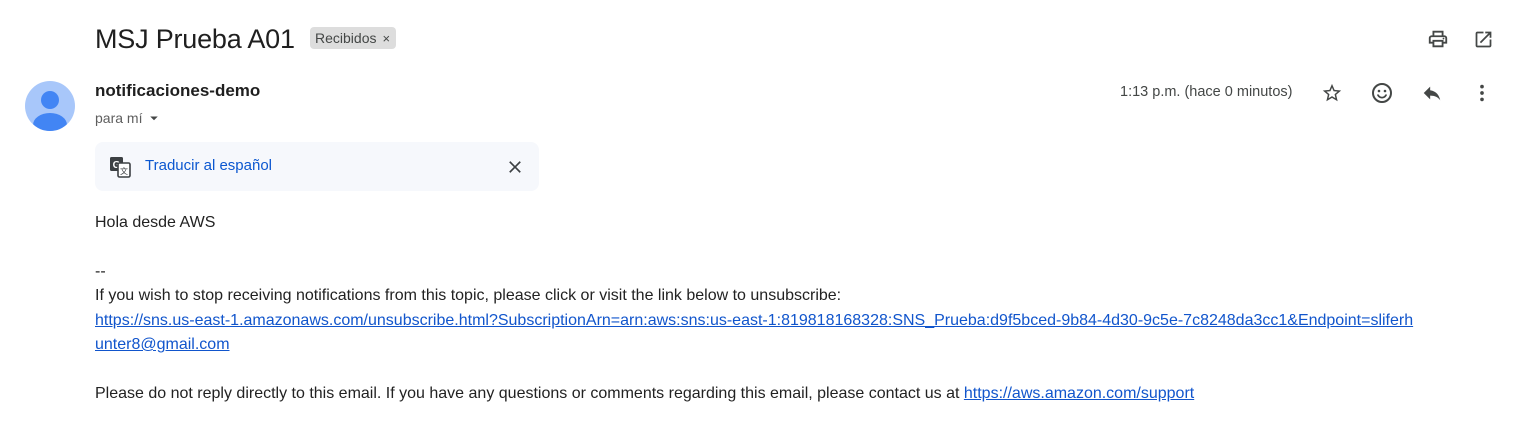 The height and width of the screenshot is (447, 1516). What do you see at coordinates (1206, 92) in the screenshot?
I see `email-timestamp: 1:13 p.m. (hace 0 minutos)` at bounding box center [1206, 92].